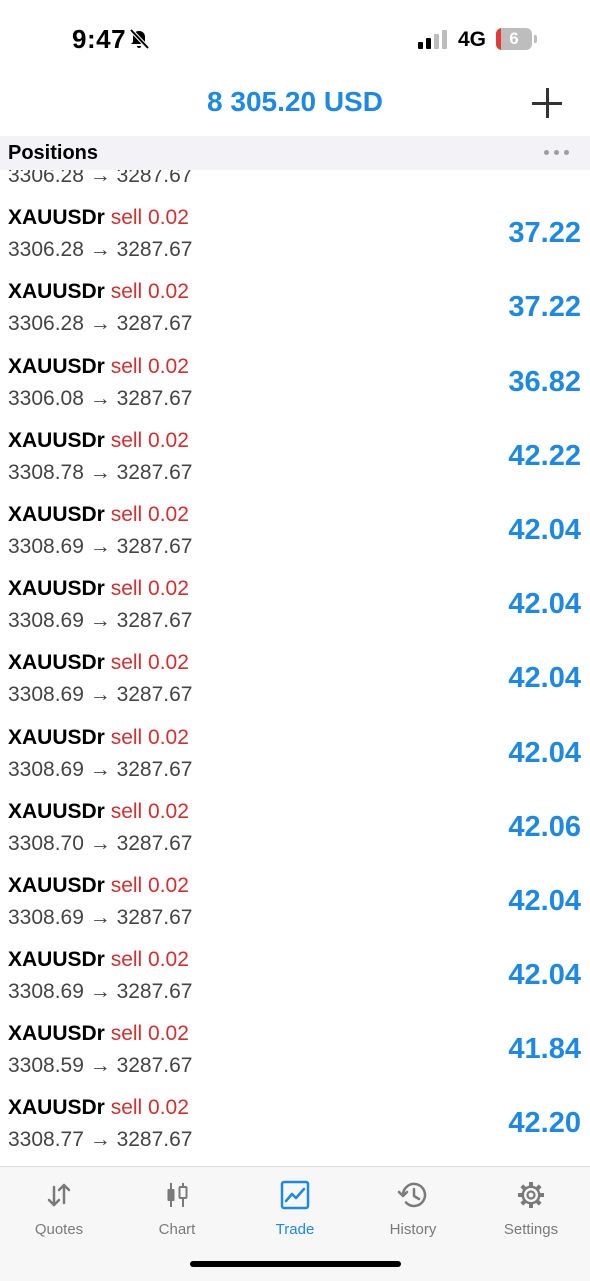 This screenshot has height=1281, width=590. I want to click on position-prices: 3308.77 → 3287.67, so click(100, 1140).